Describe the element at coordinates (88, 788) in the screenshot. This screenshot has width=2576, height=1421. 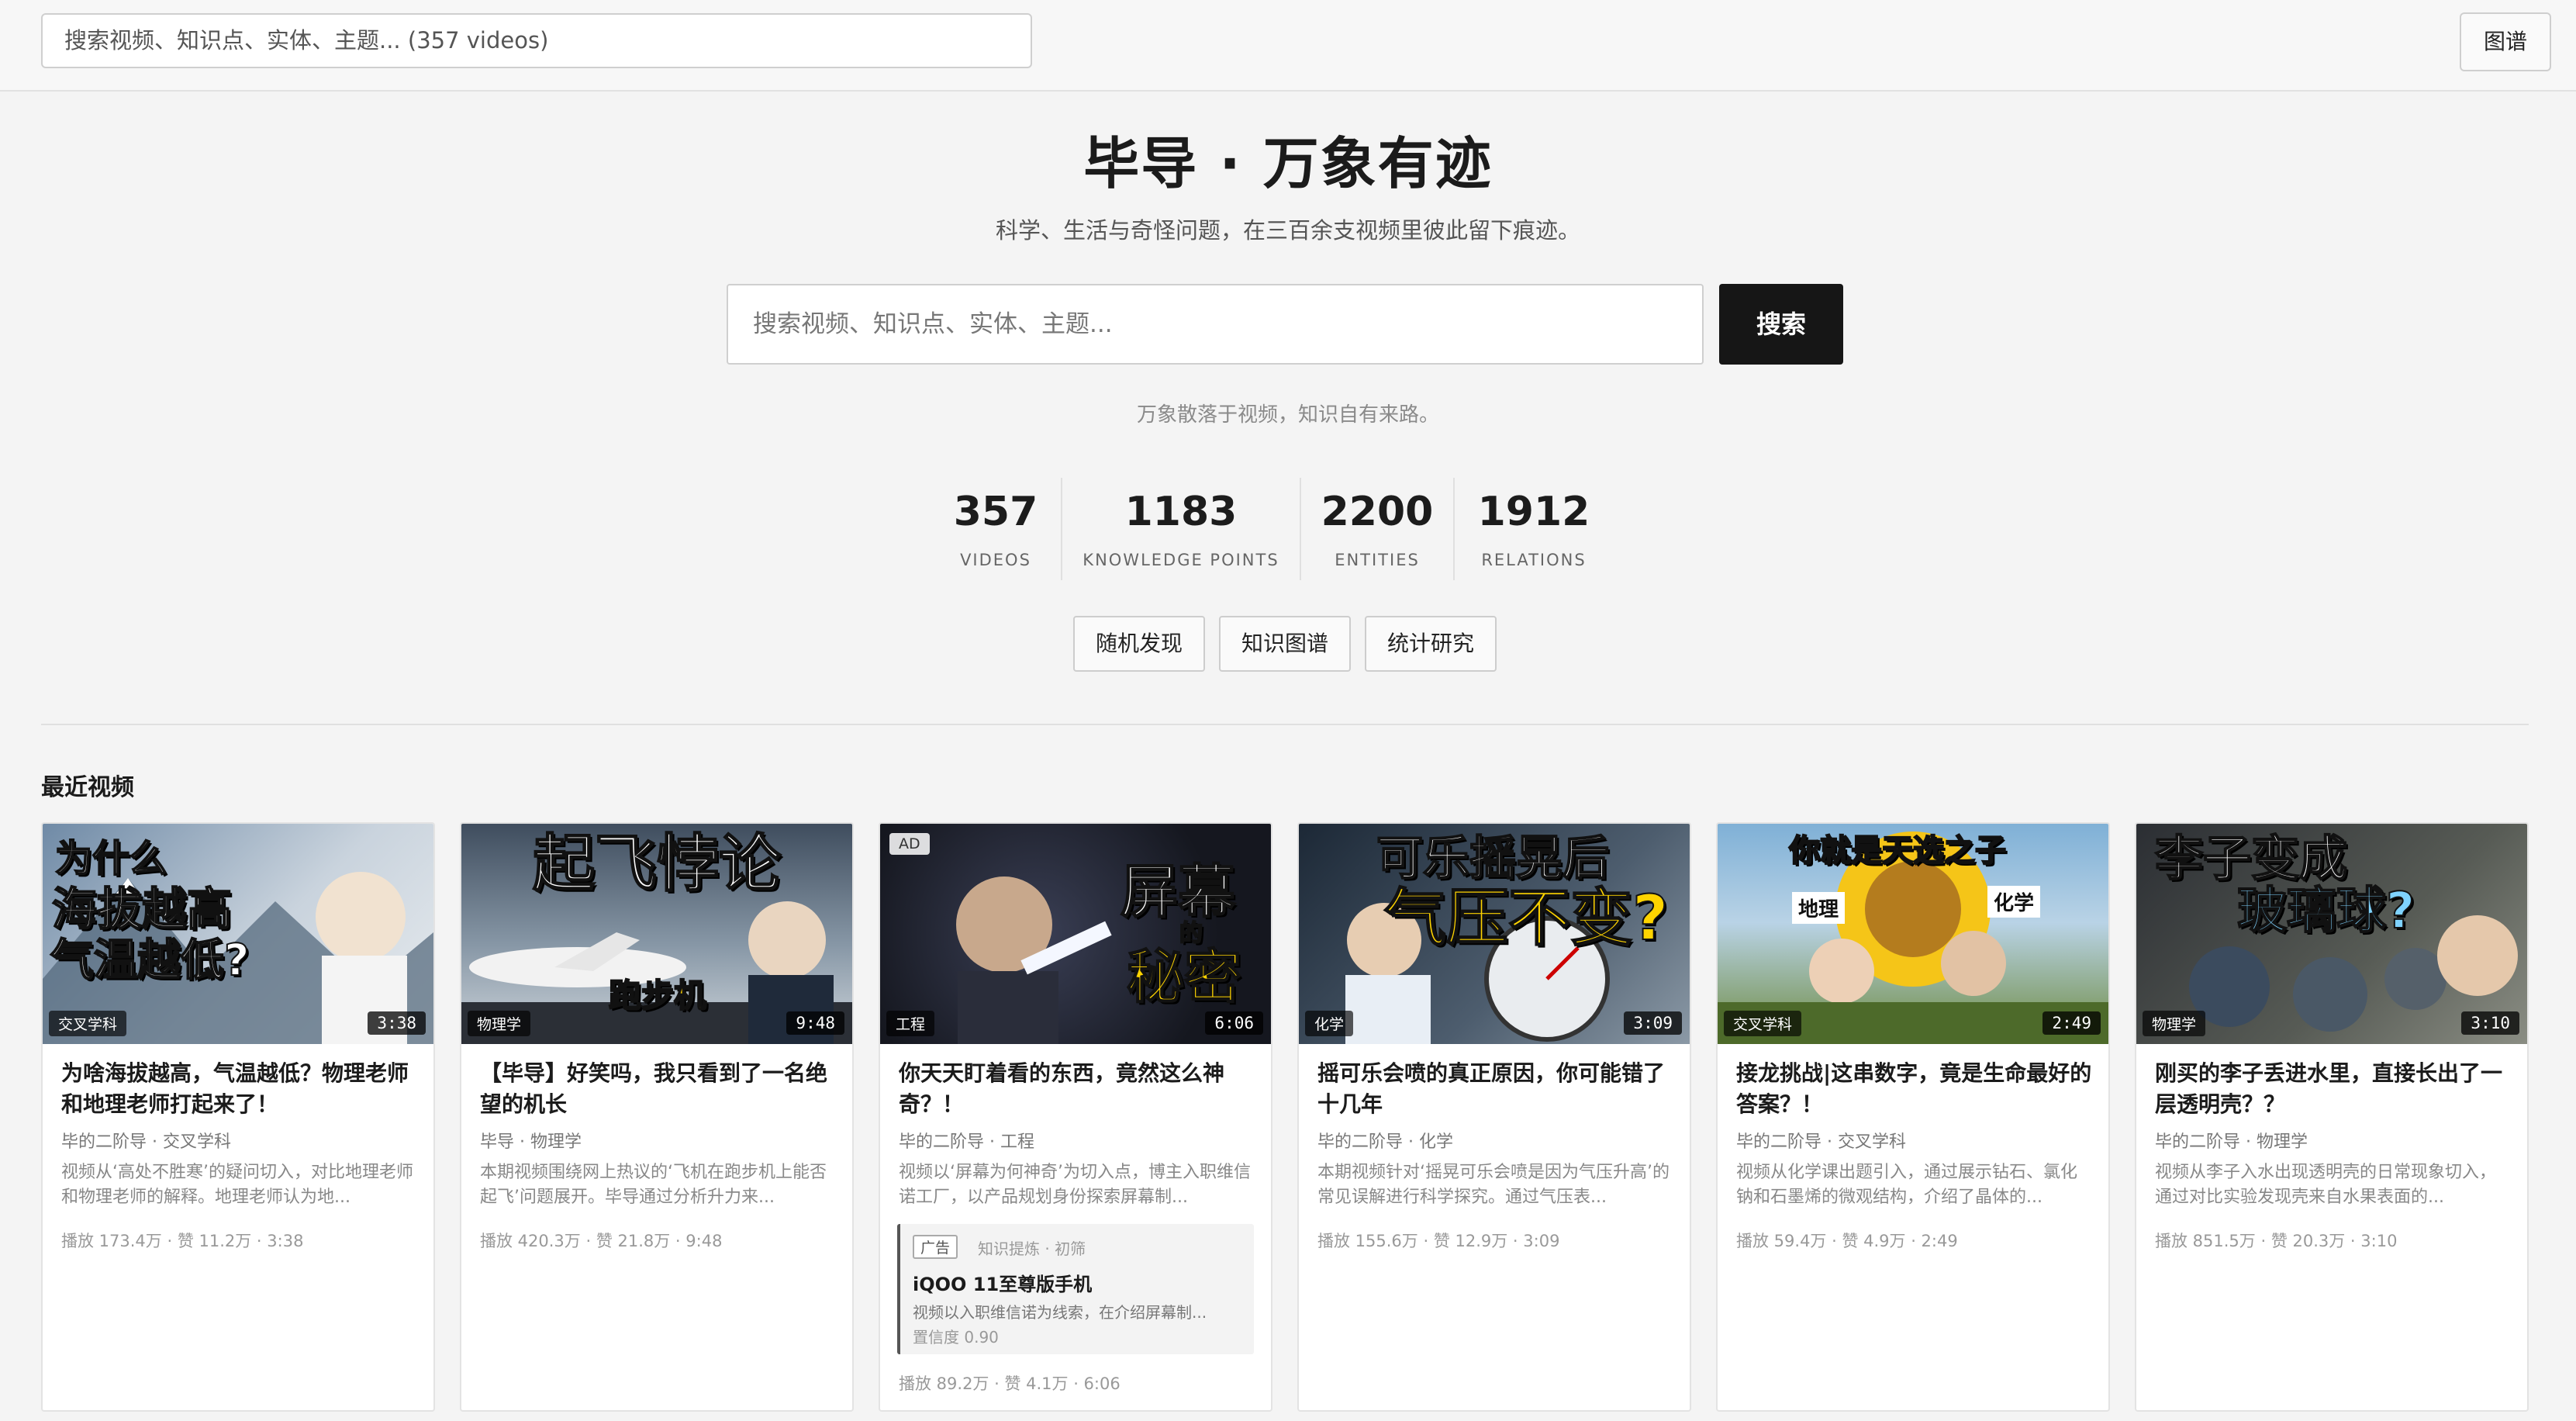
I see `section-title-recent-videos: 最近视频` at that location.